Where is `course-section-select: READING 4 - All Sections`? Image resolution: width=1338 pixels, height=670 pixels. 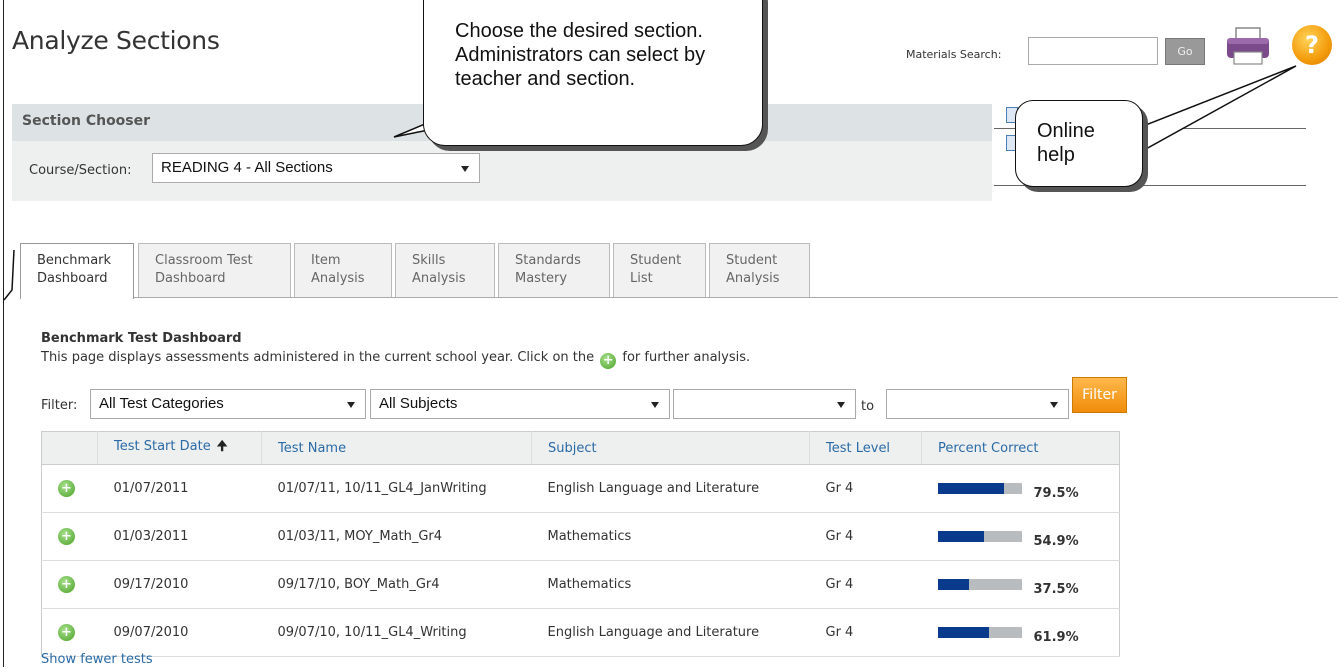 course-section-select: READING 4 - All Sections is located at coordinates (316, 168).